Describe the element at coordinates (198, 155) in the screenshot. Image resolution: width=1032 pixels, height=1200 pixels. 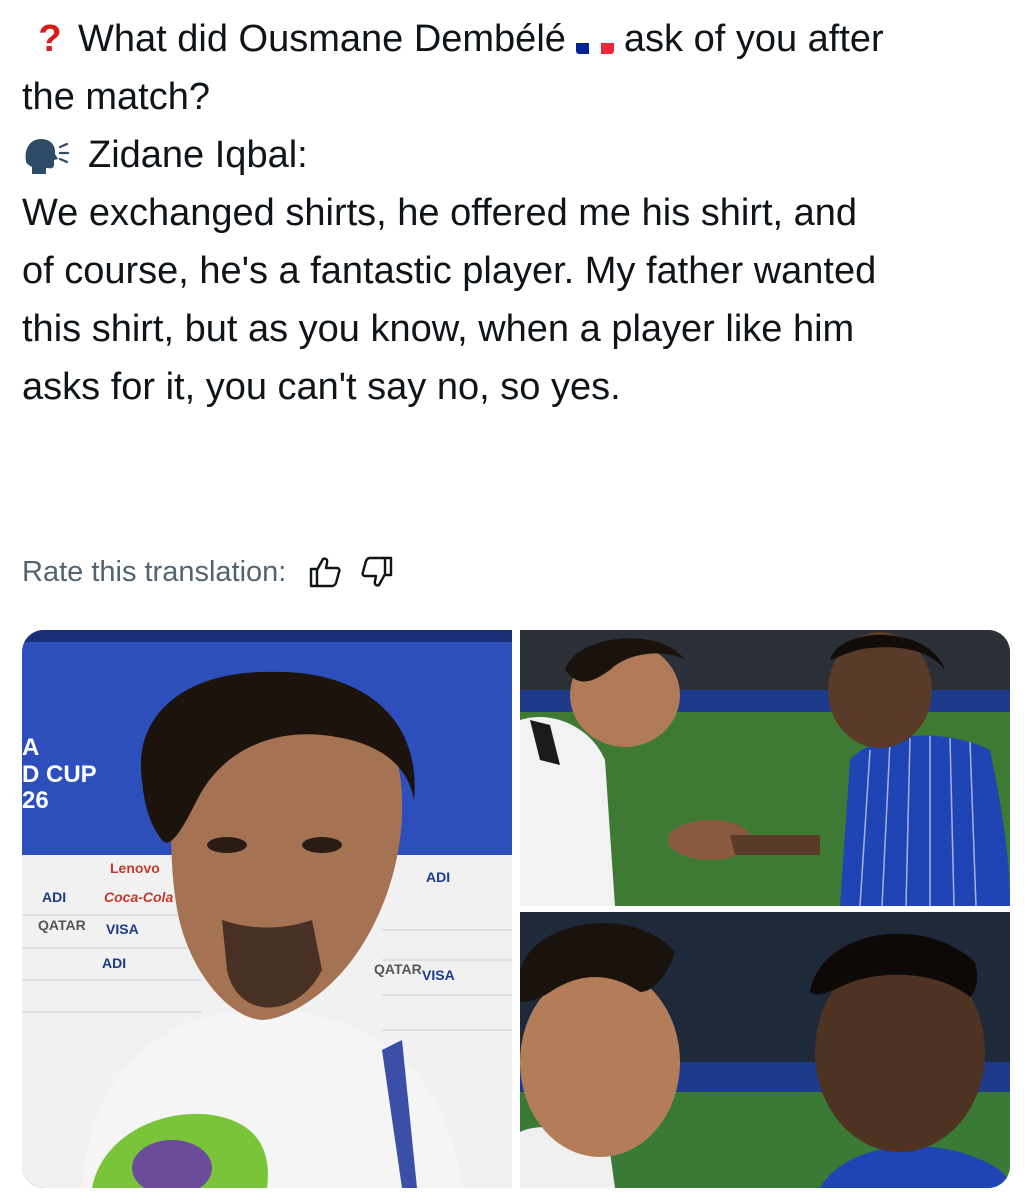
I see `speaker-name: Zidane Iqbal:` at that location.